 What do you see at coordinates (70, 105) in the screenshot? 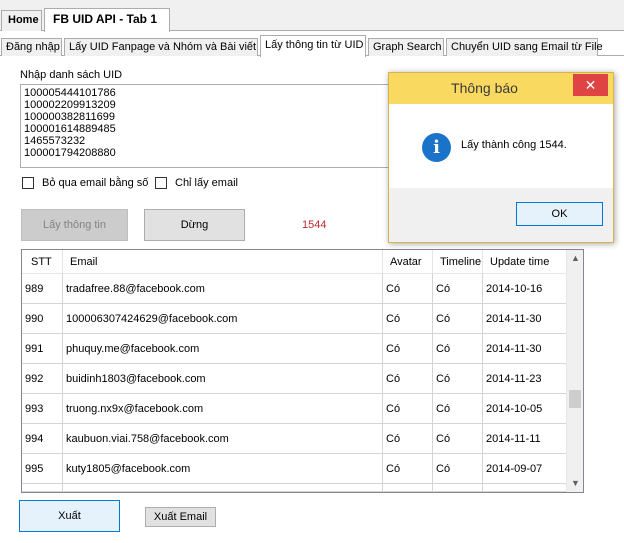
I see `uid-line: 100002209913209` at bounding box center [70, 105].